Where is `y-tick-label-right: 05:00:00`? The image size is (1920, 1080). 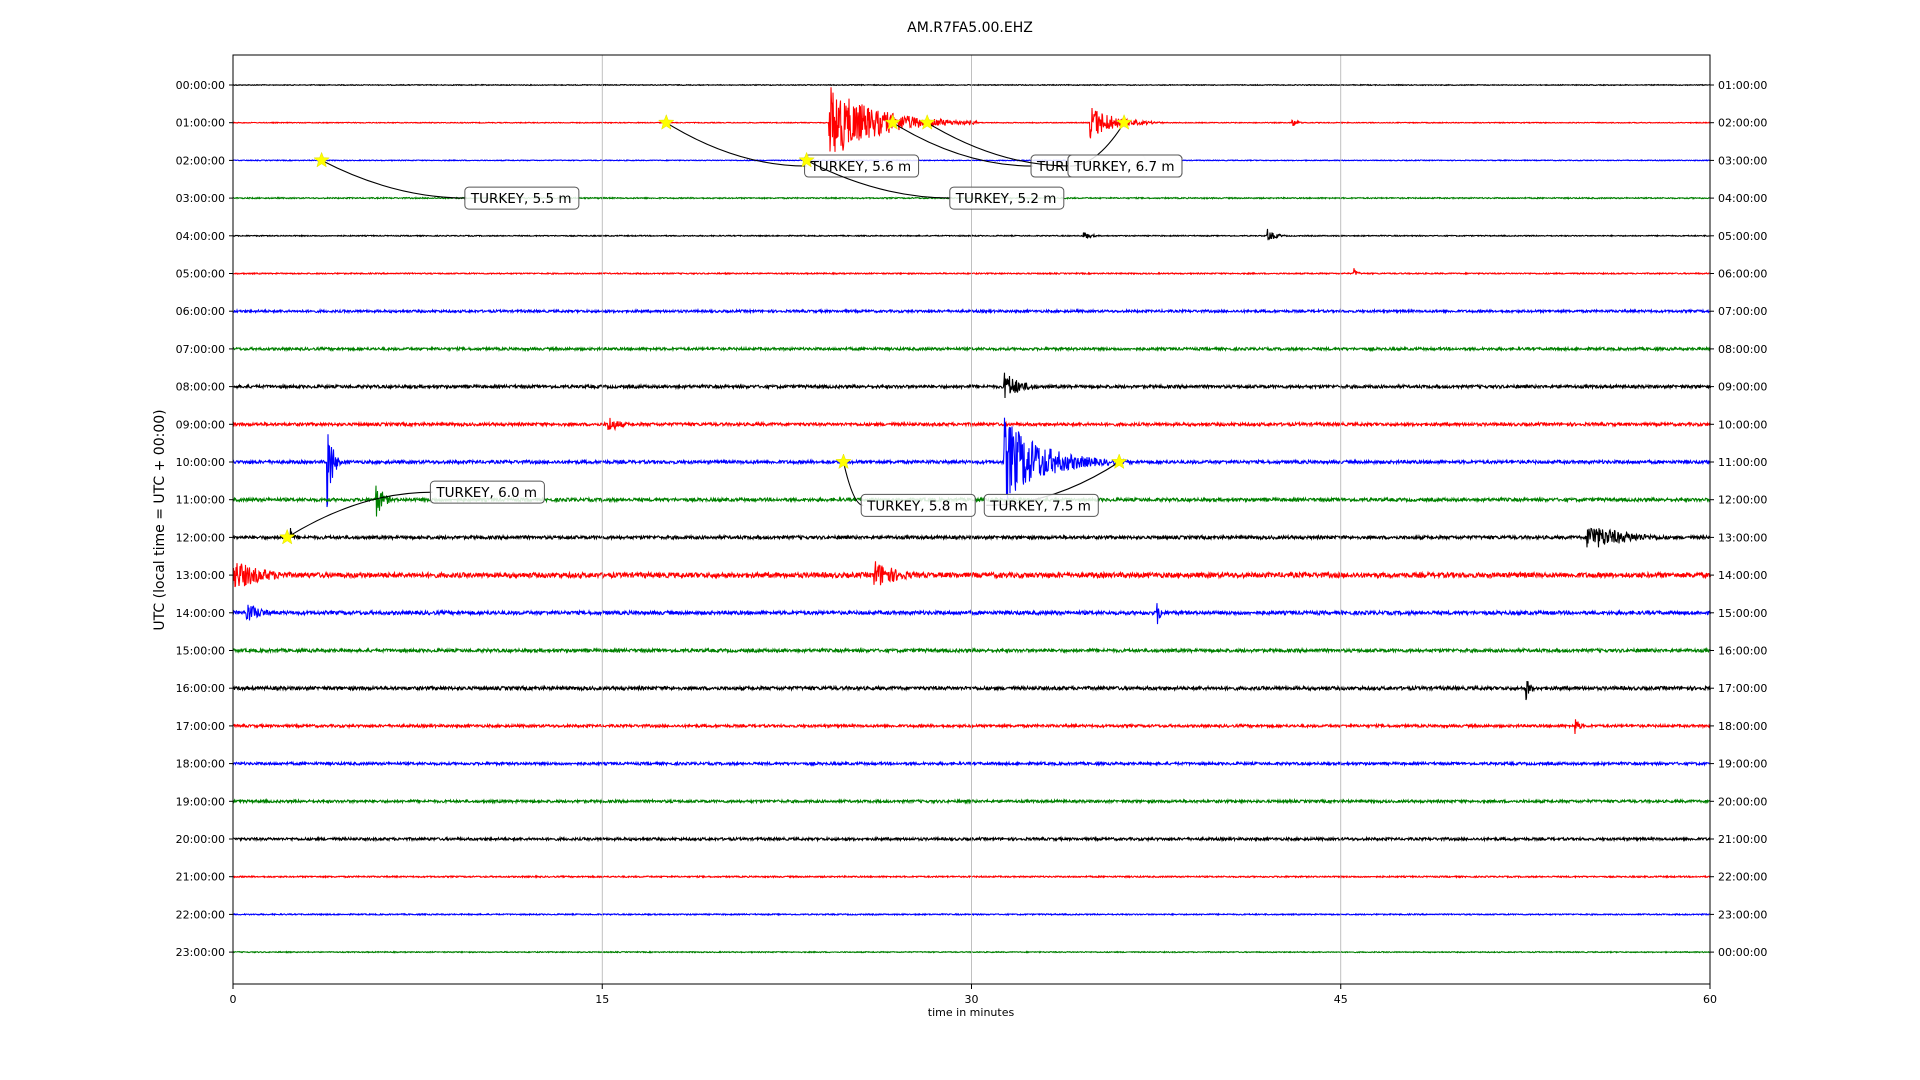
y-tick-label-right: 05:00:00 is located at coordinates (1742, 236).